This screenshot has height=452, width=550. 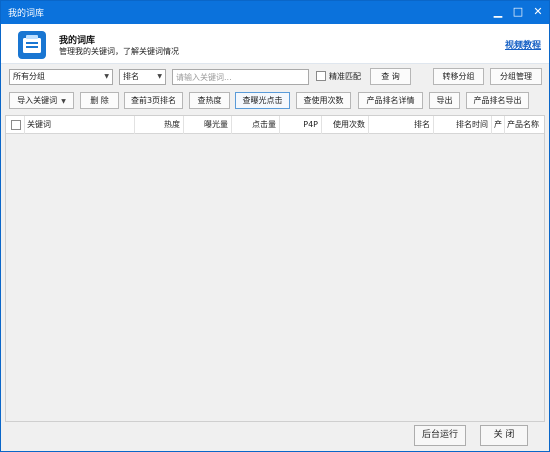 What do you see at coordinates (323, 100) in the screenshot?
I see `query-usage-count-button: 查使用次数` at bounding box center [323, 100].